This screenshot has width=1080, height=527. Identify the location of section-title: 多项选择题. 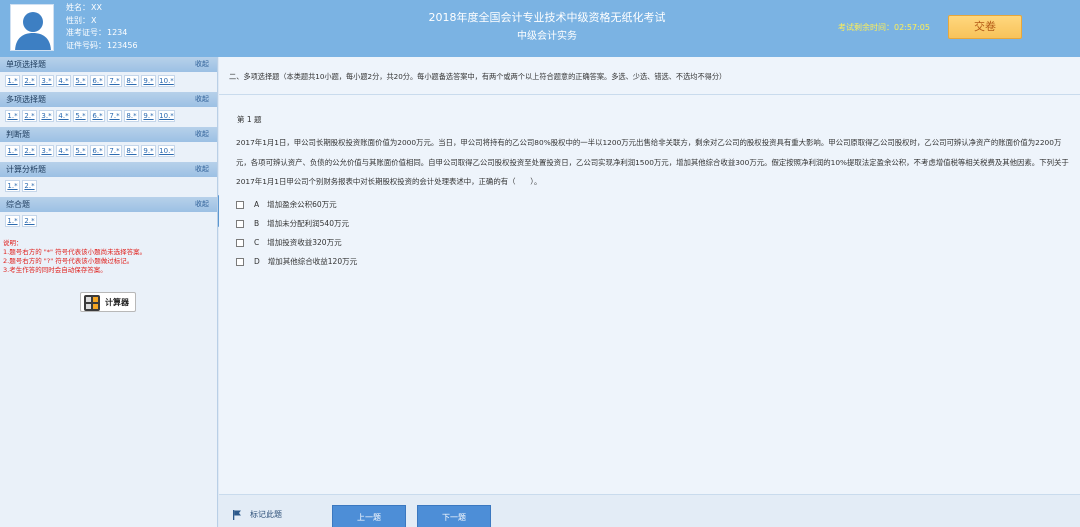
(26, 99).